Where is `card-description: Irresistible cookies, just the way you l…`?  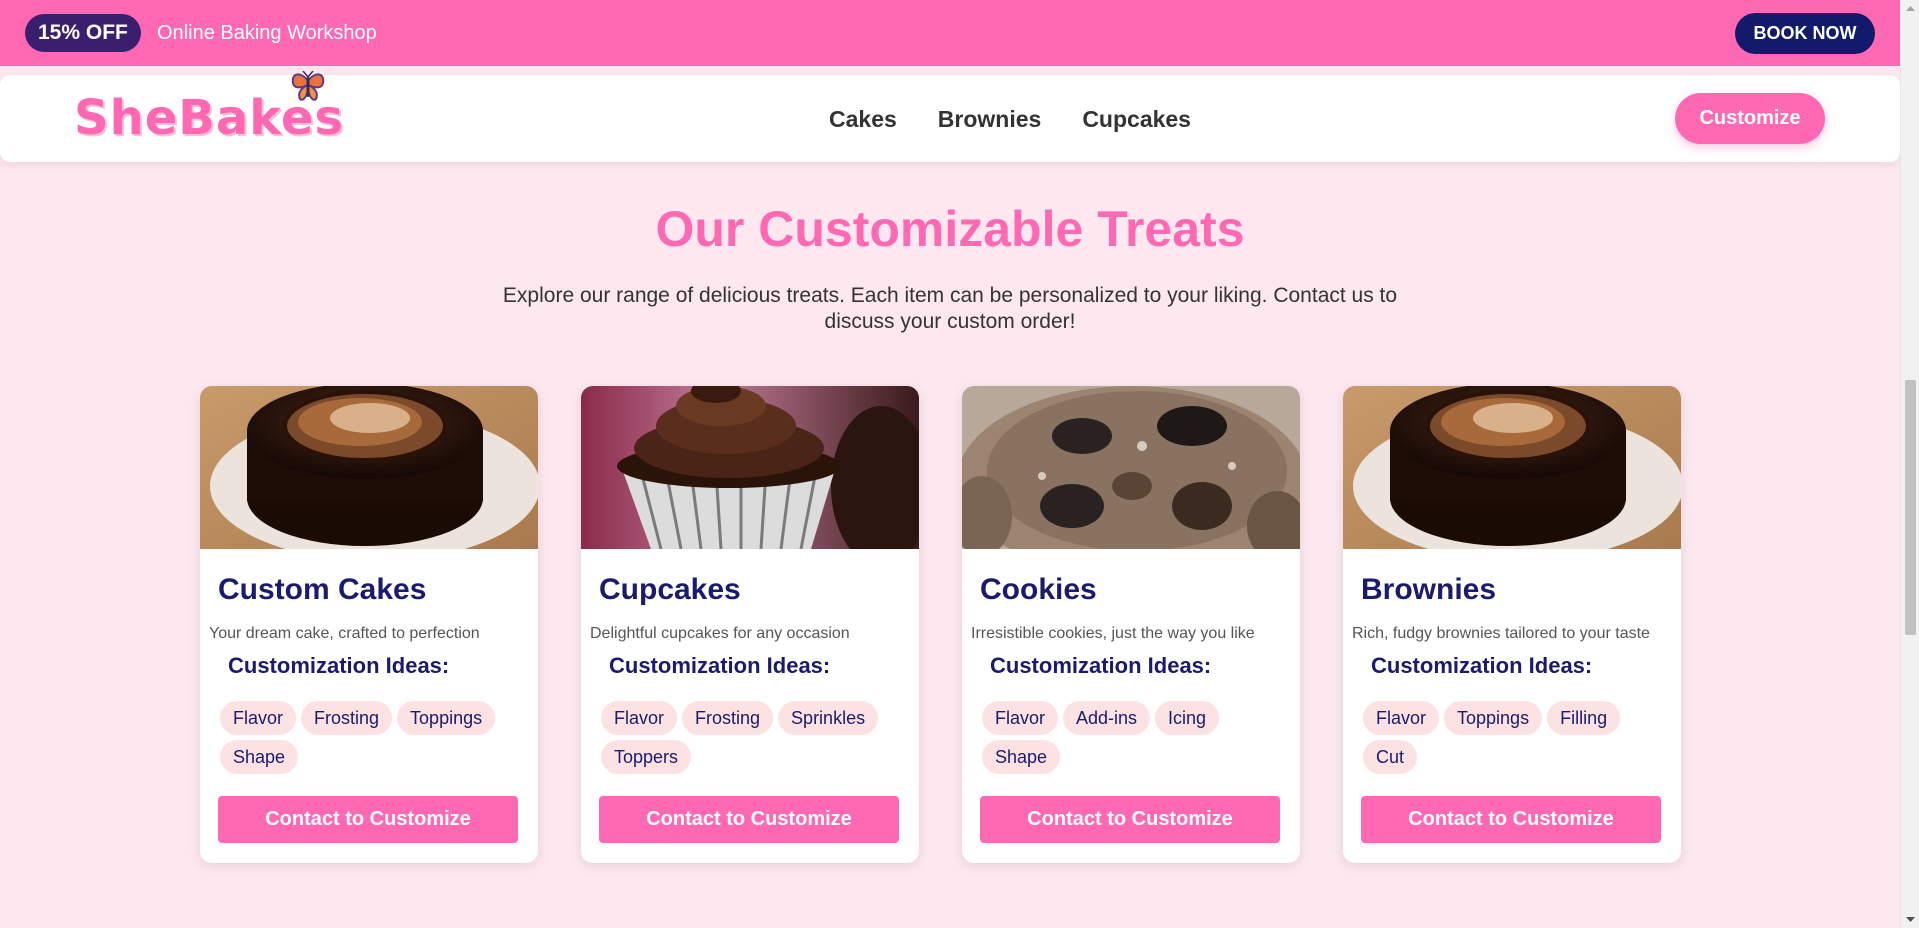
card-description: Irresistible cookies, just the way you l… is located at coordinates (1113, 633).